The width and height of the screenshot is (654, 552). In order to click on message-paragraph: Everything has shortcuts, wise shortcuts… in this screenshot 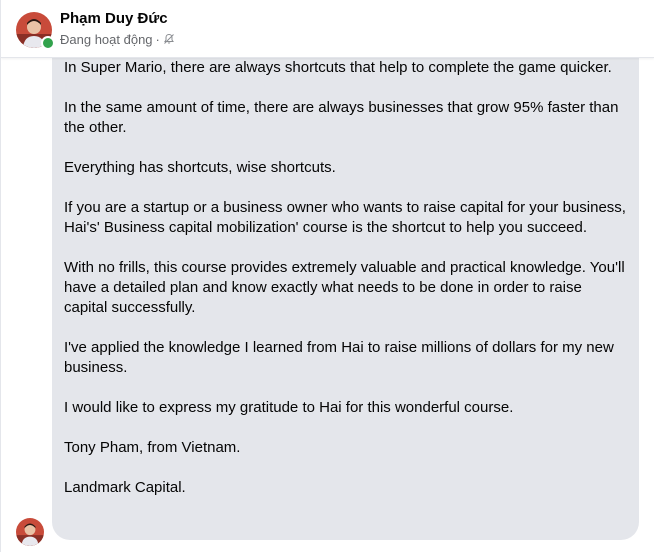, I will do `click(200, 167)`.